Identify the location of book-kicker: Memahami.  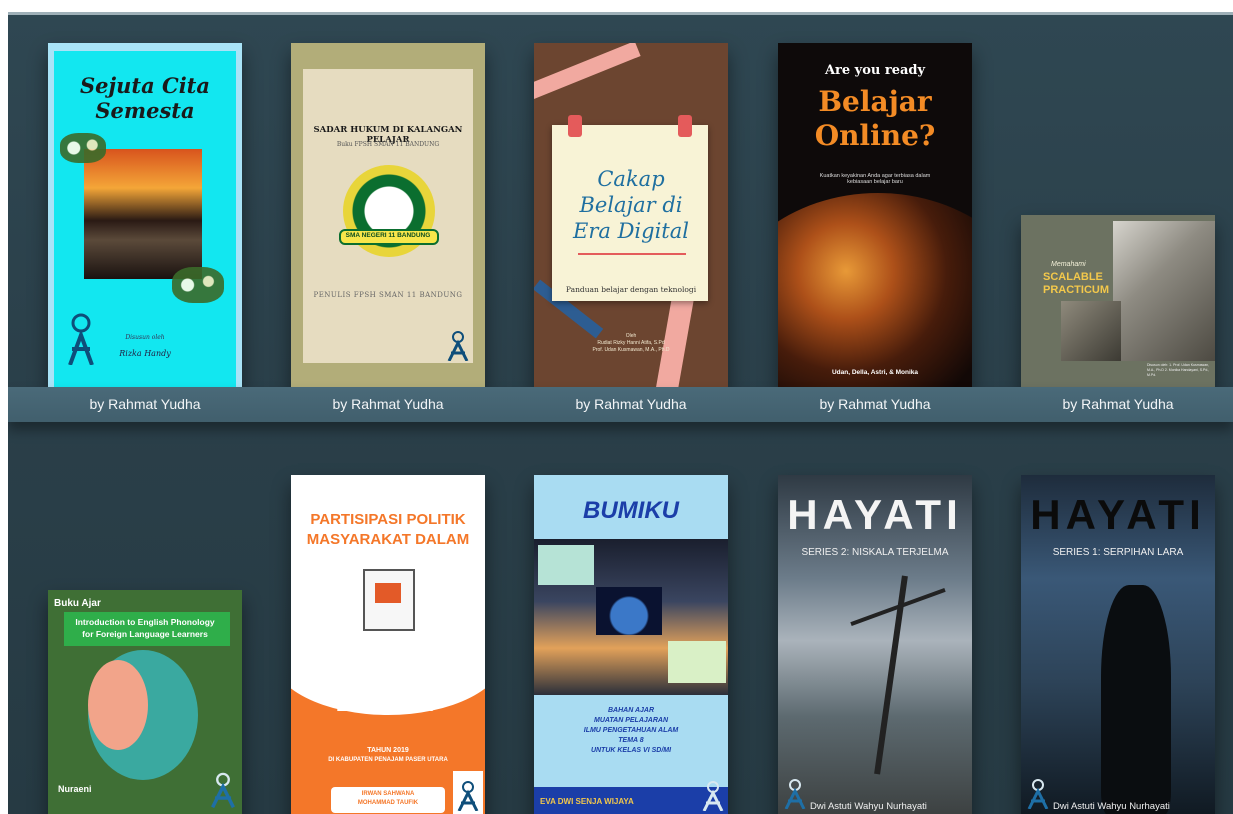
(1068, 264).